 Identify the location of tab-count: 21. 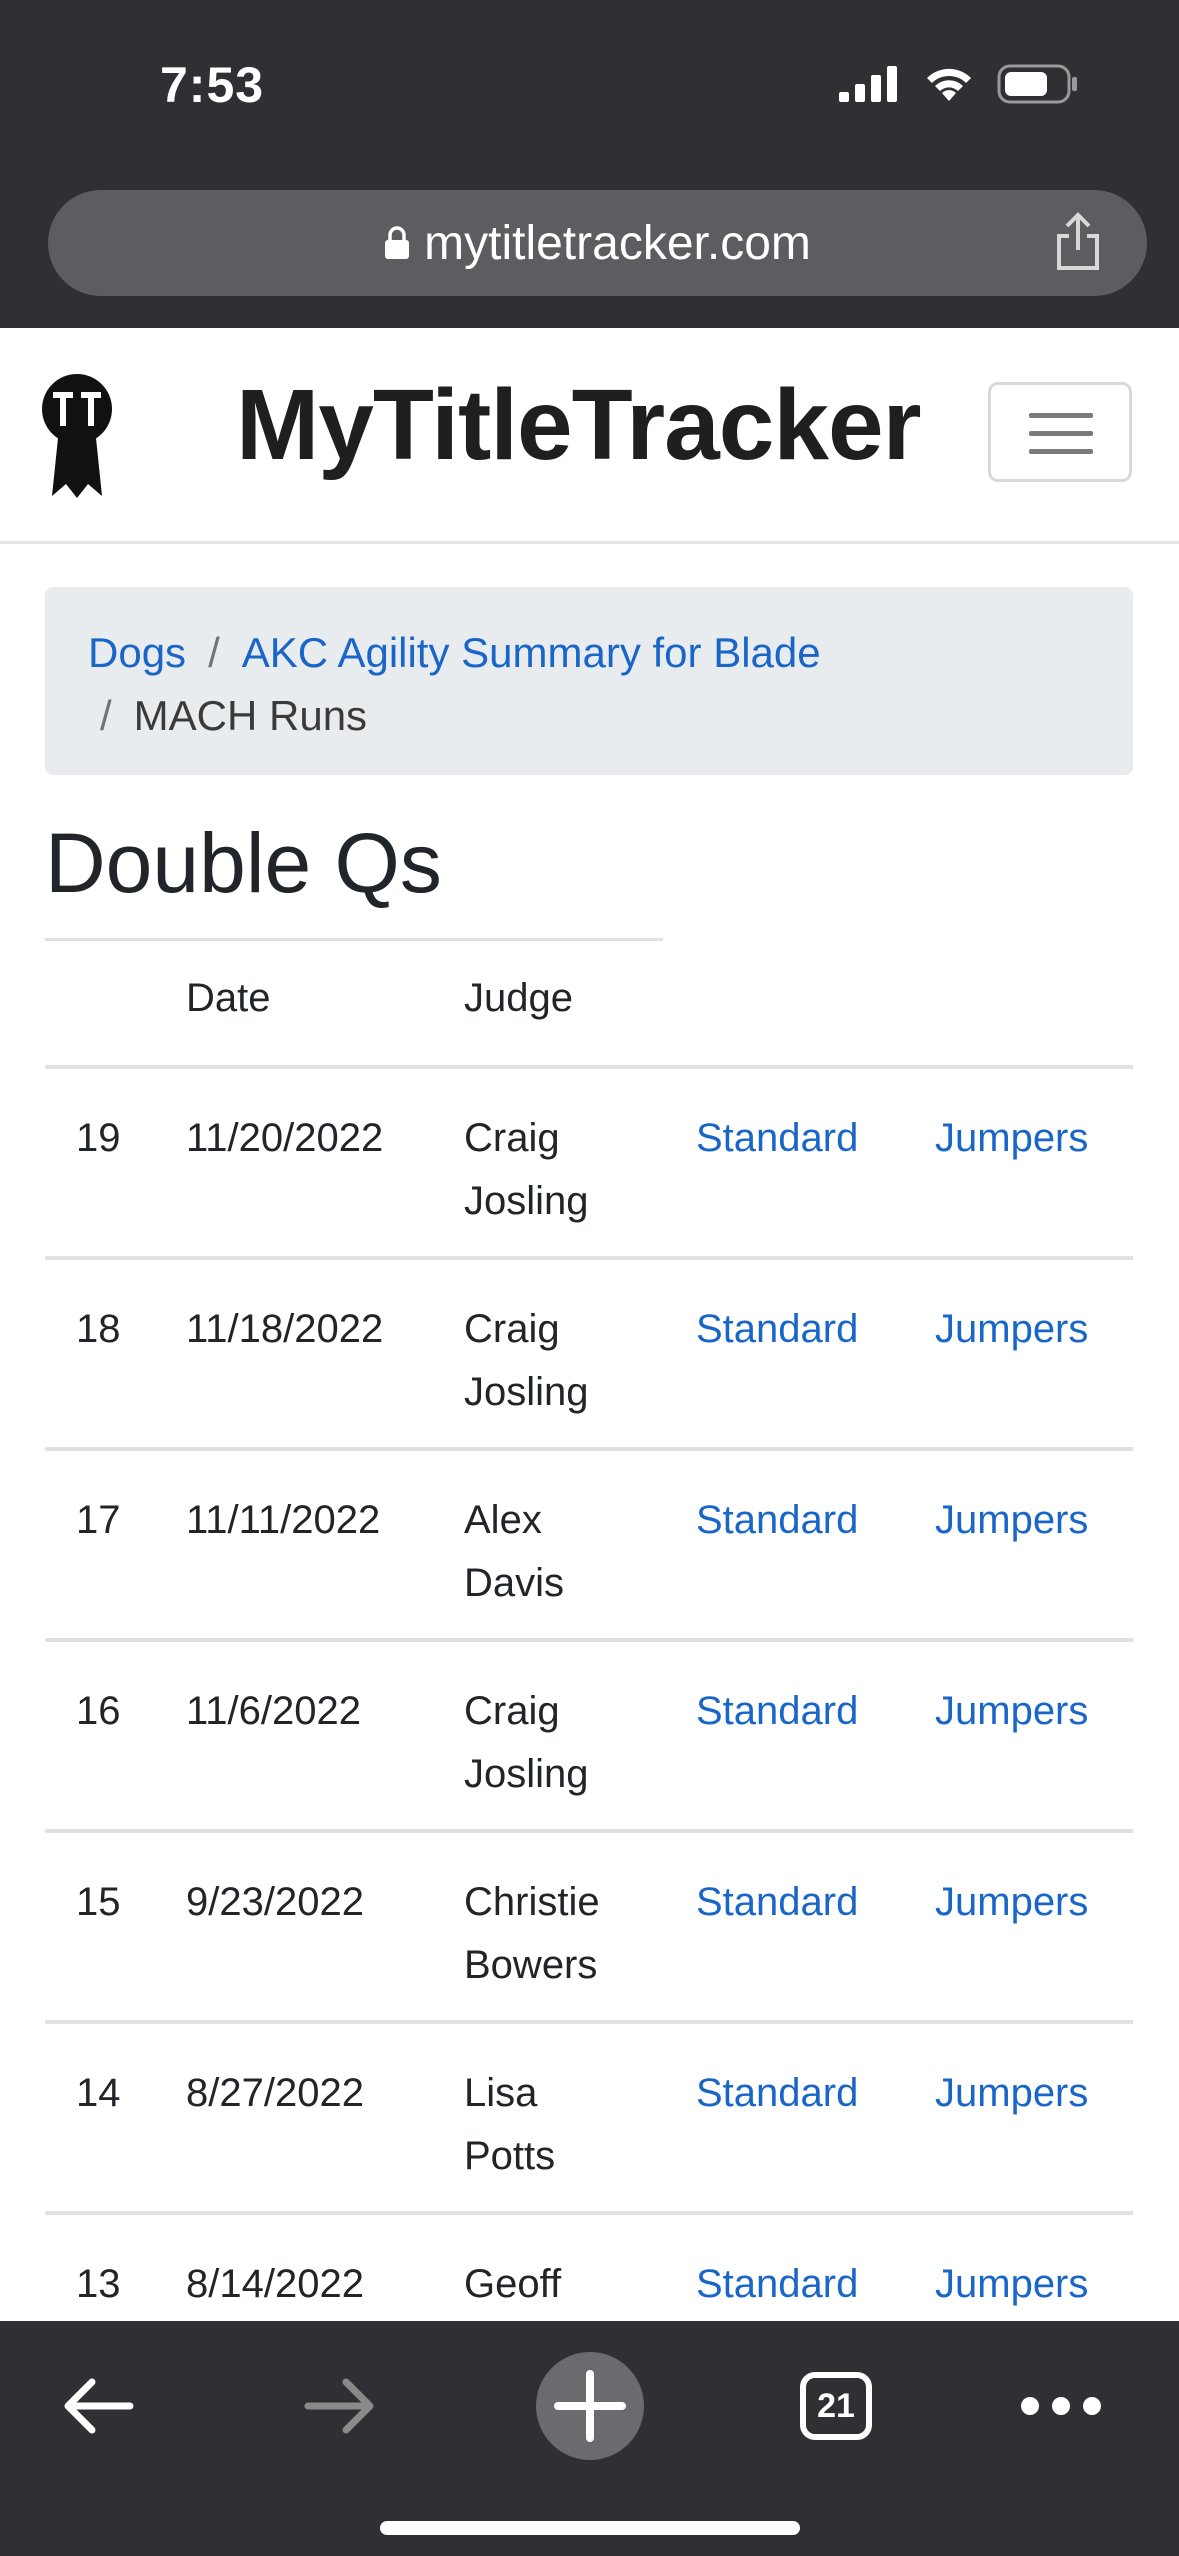
(836, 2405).